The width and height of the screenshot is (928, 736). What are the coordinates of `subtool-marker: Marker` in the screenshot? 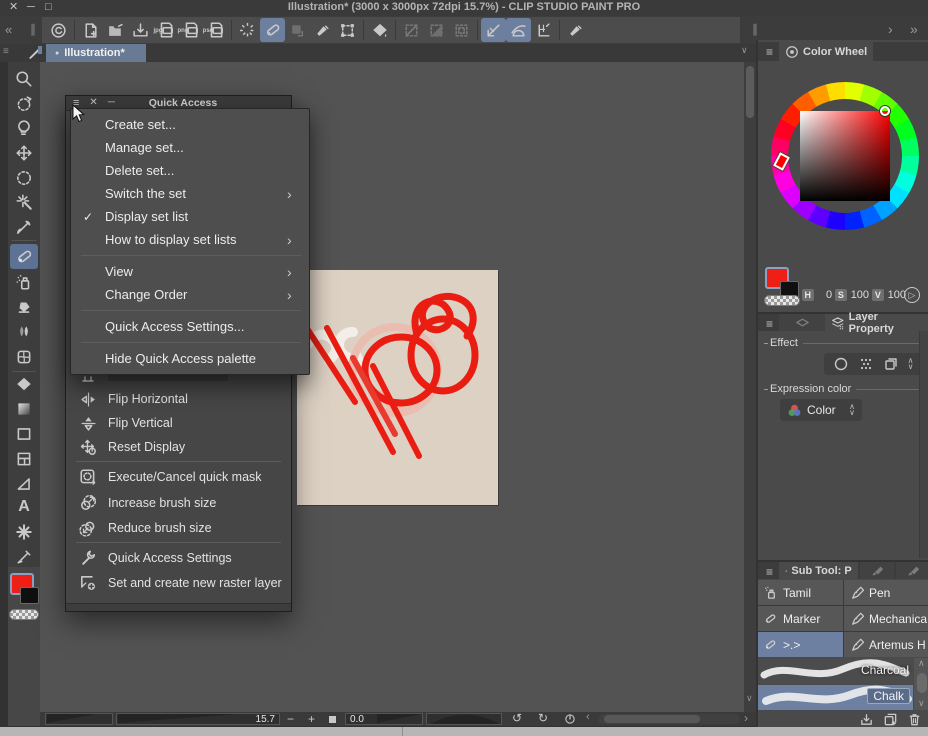 It's located at (800, 618).